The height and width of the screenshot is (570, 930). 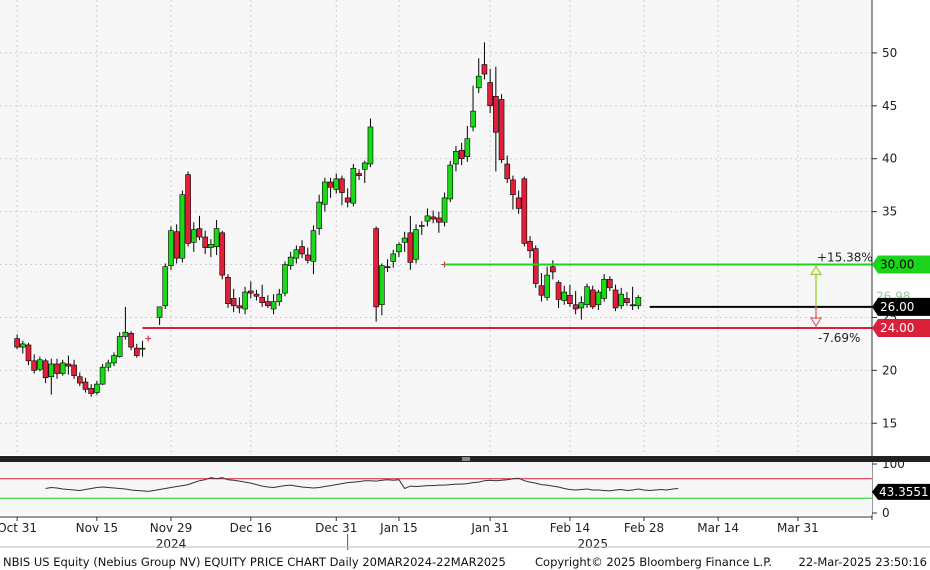 What do you see at coordinates (845, 258) in the screenshot?
I see `upside-percent: +15.38%` at bounding box center [845, 258].